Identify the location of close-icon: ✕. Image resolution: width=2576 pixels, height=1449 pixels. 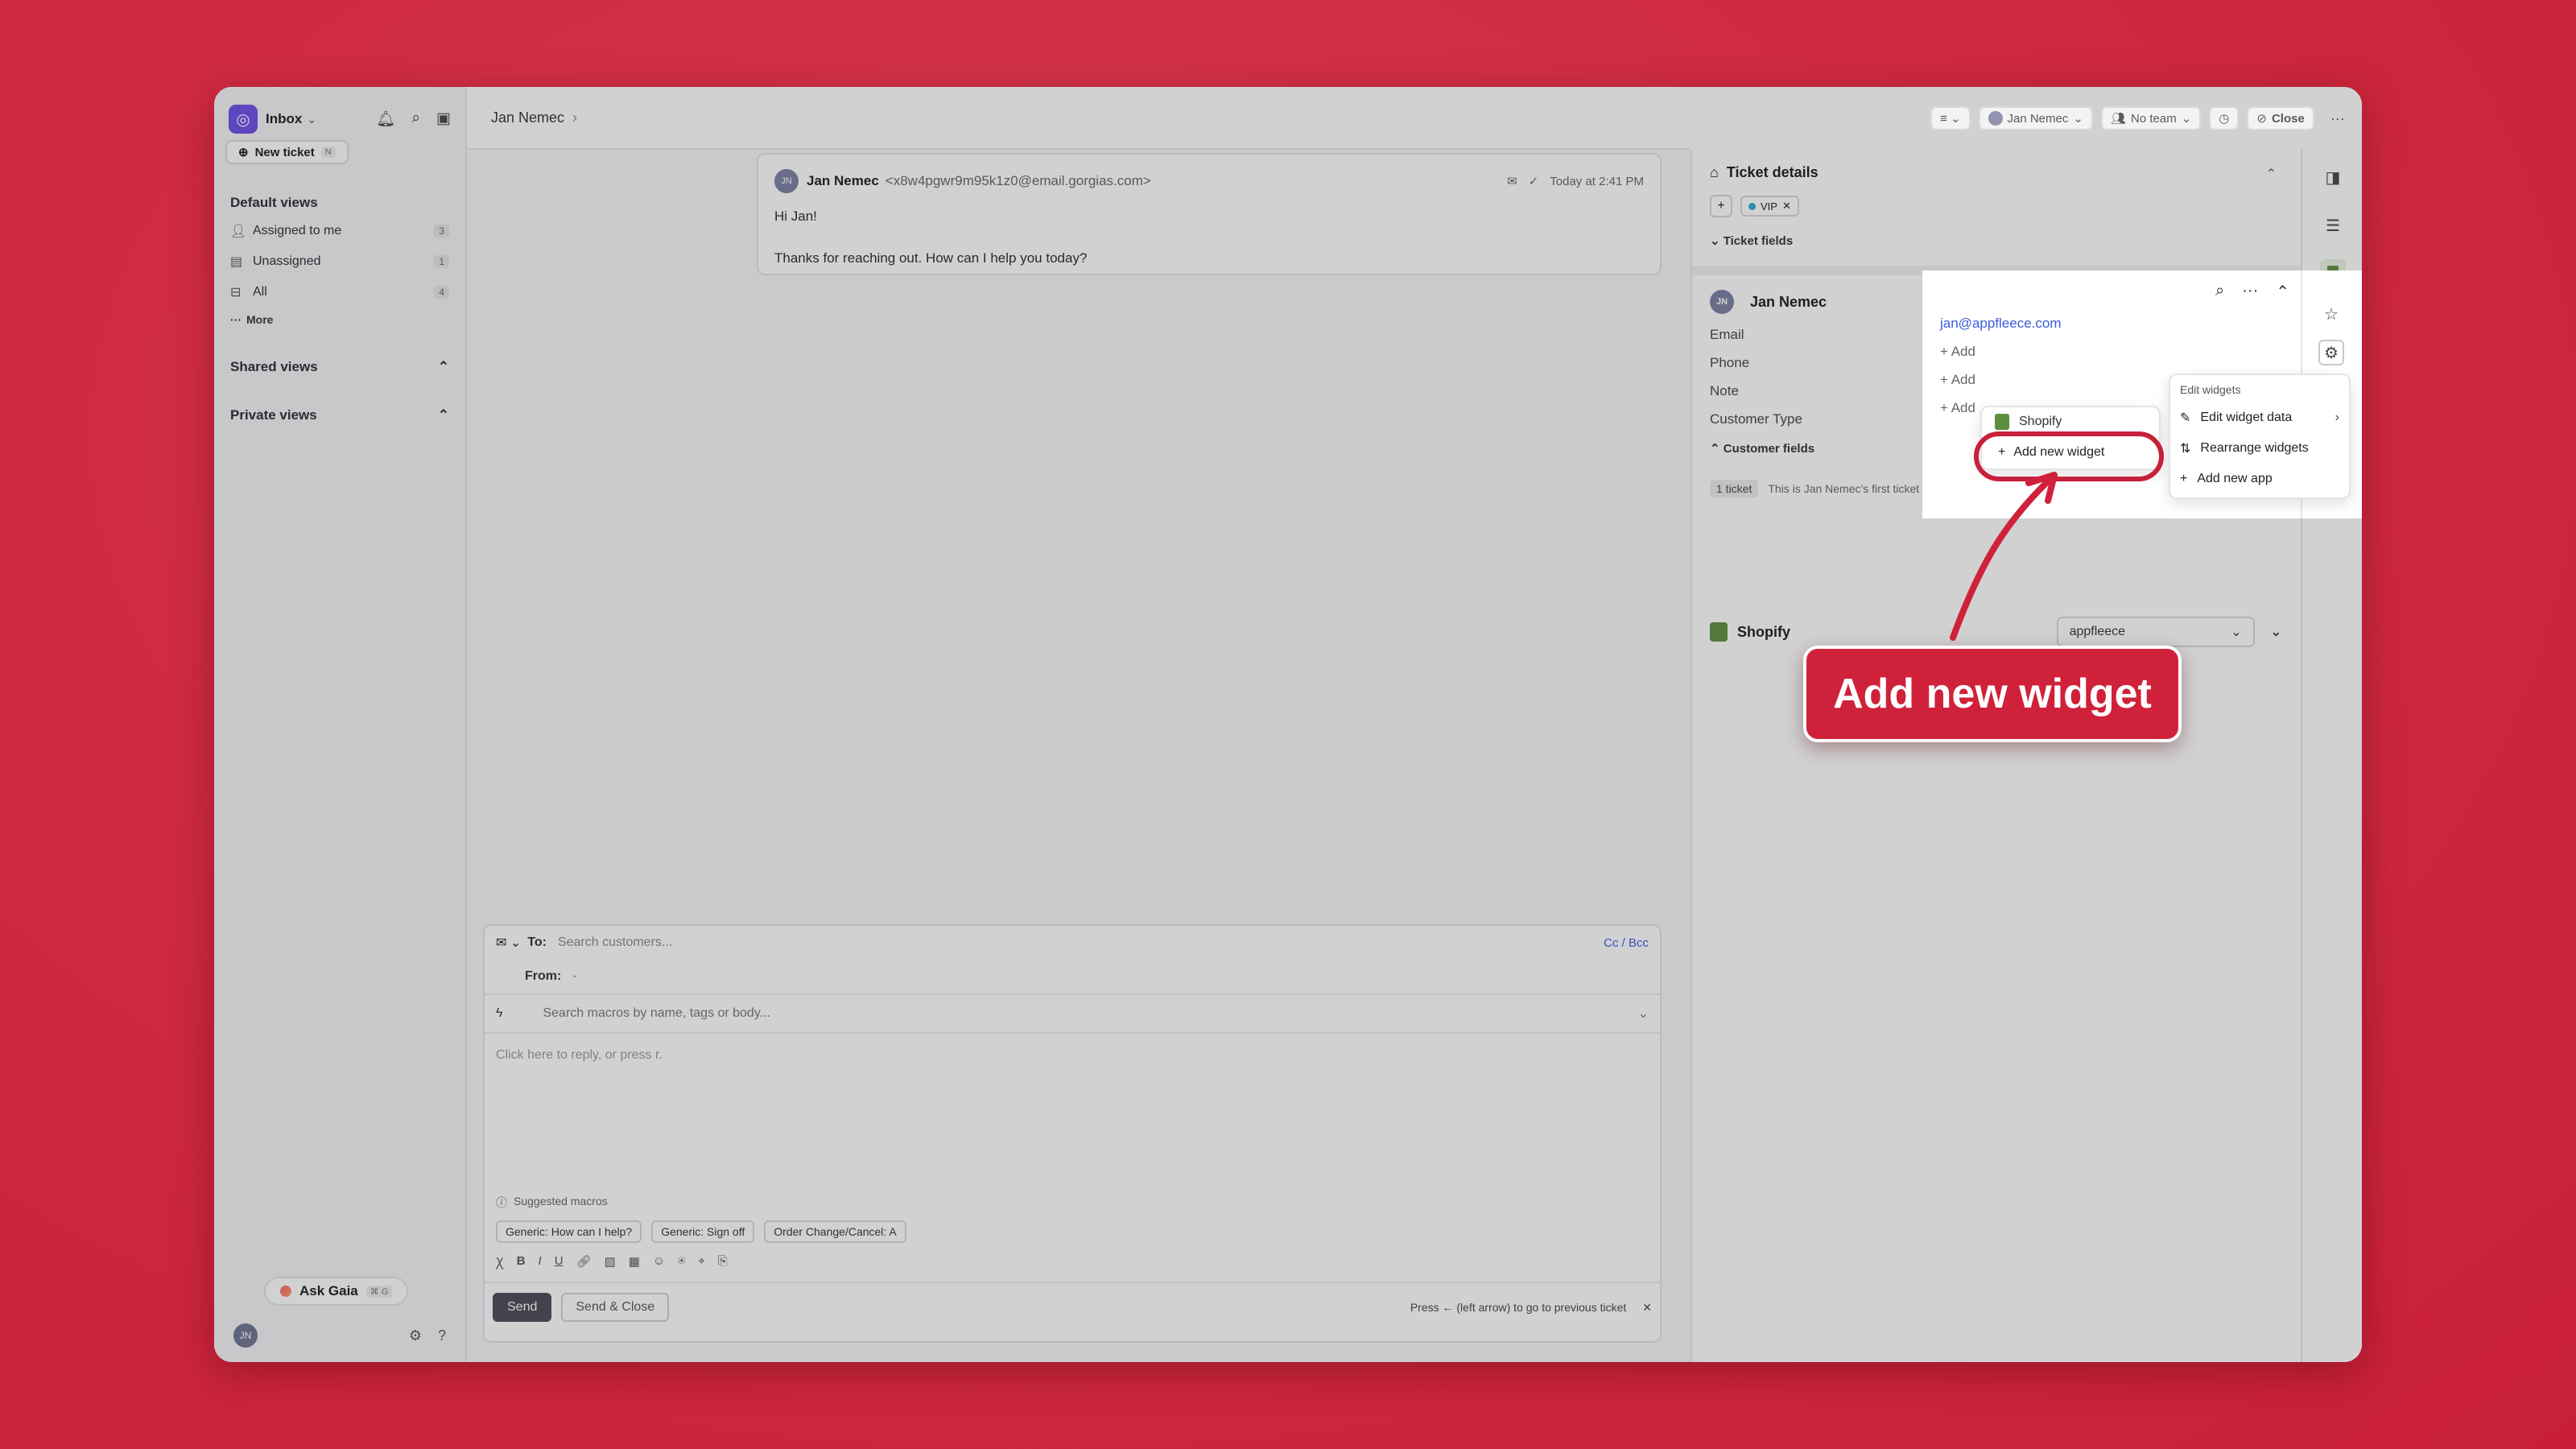
(1647, 1308).